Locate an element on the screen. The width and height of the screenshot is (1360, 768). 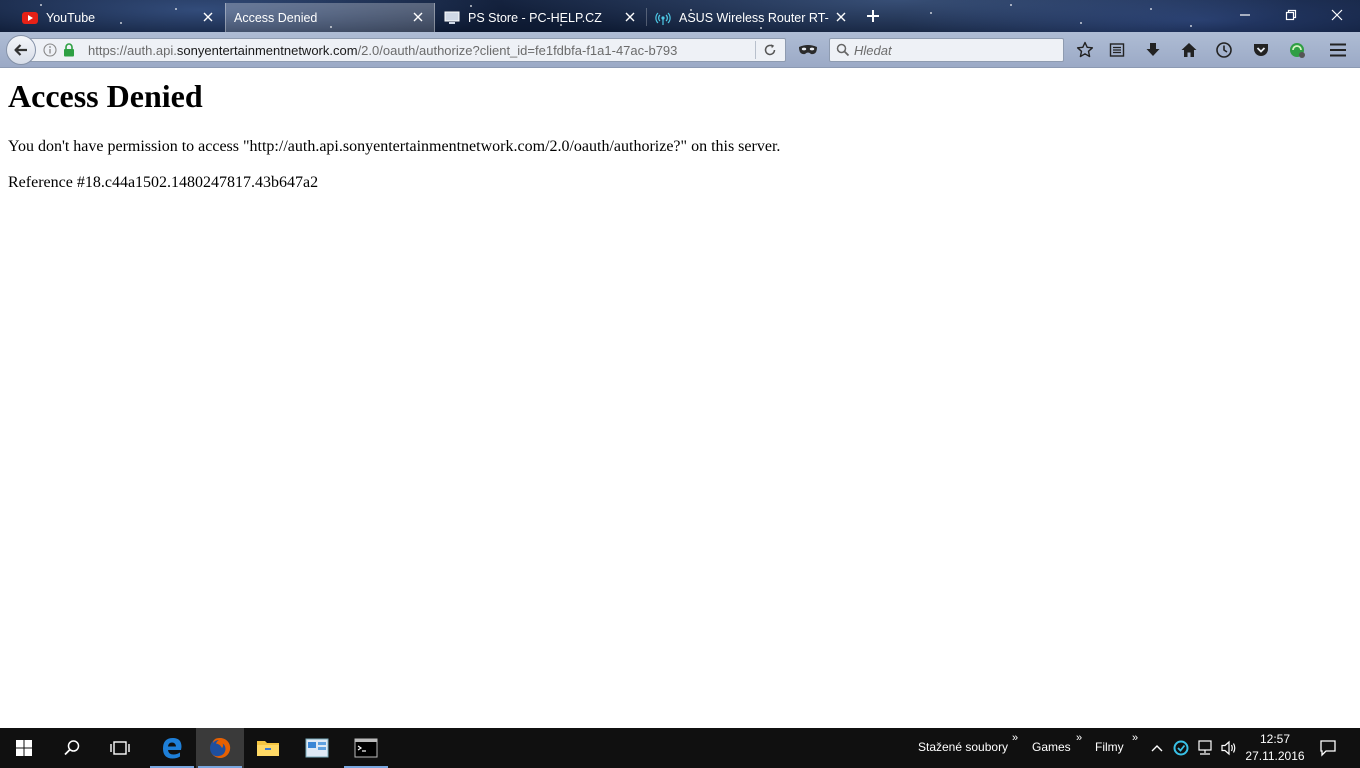
firefox-icon is located at coordinates (220, 747).